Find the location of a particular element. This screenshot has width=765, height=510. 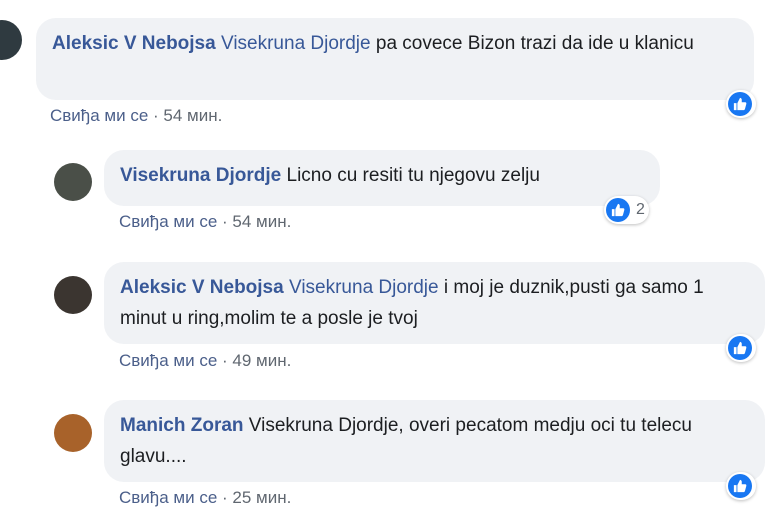

comment-time: 49 мин. is located at coordinates (261, 360).